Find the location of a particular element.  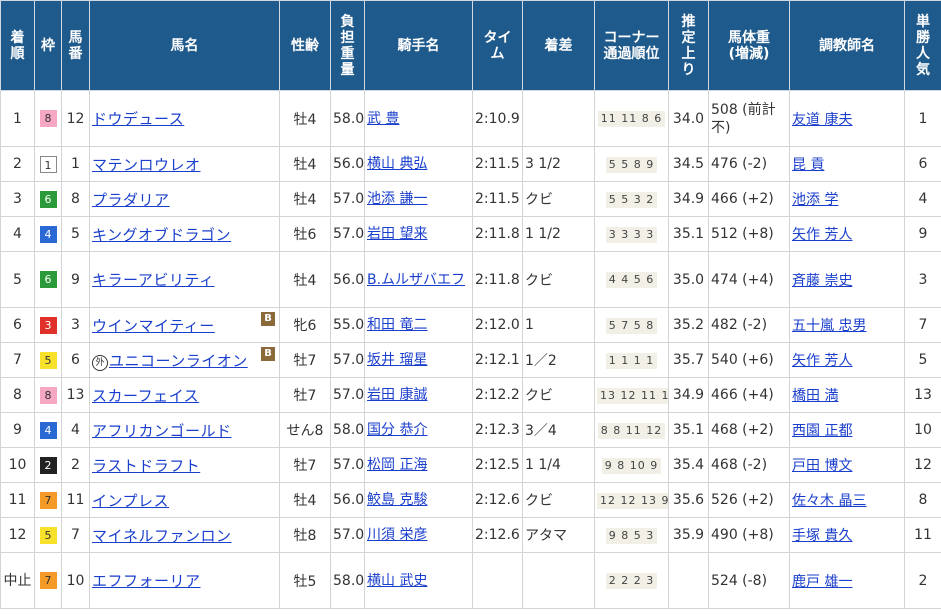

horse-number: 5 is located at coordinates (75, 234).